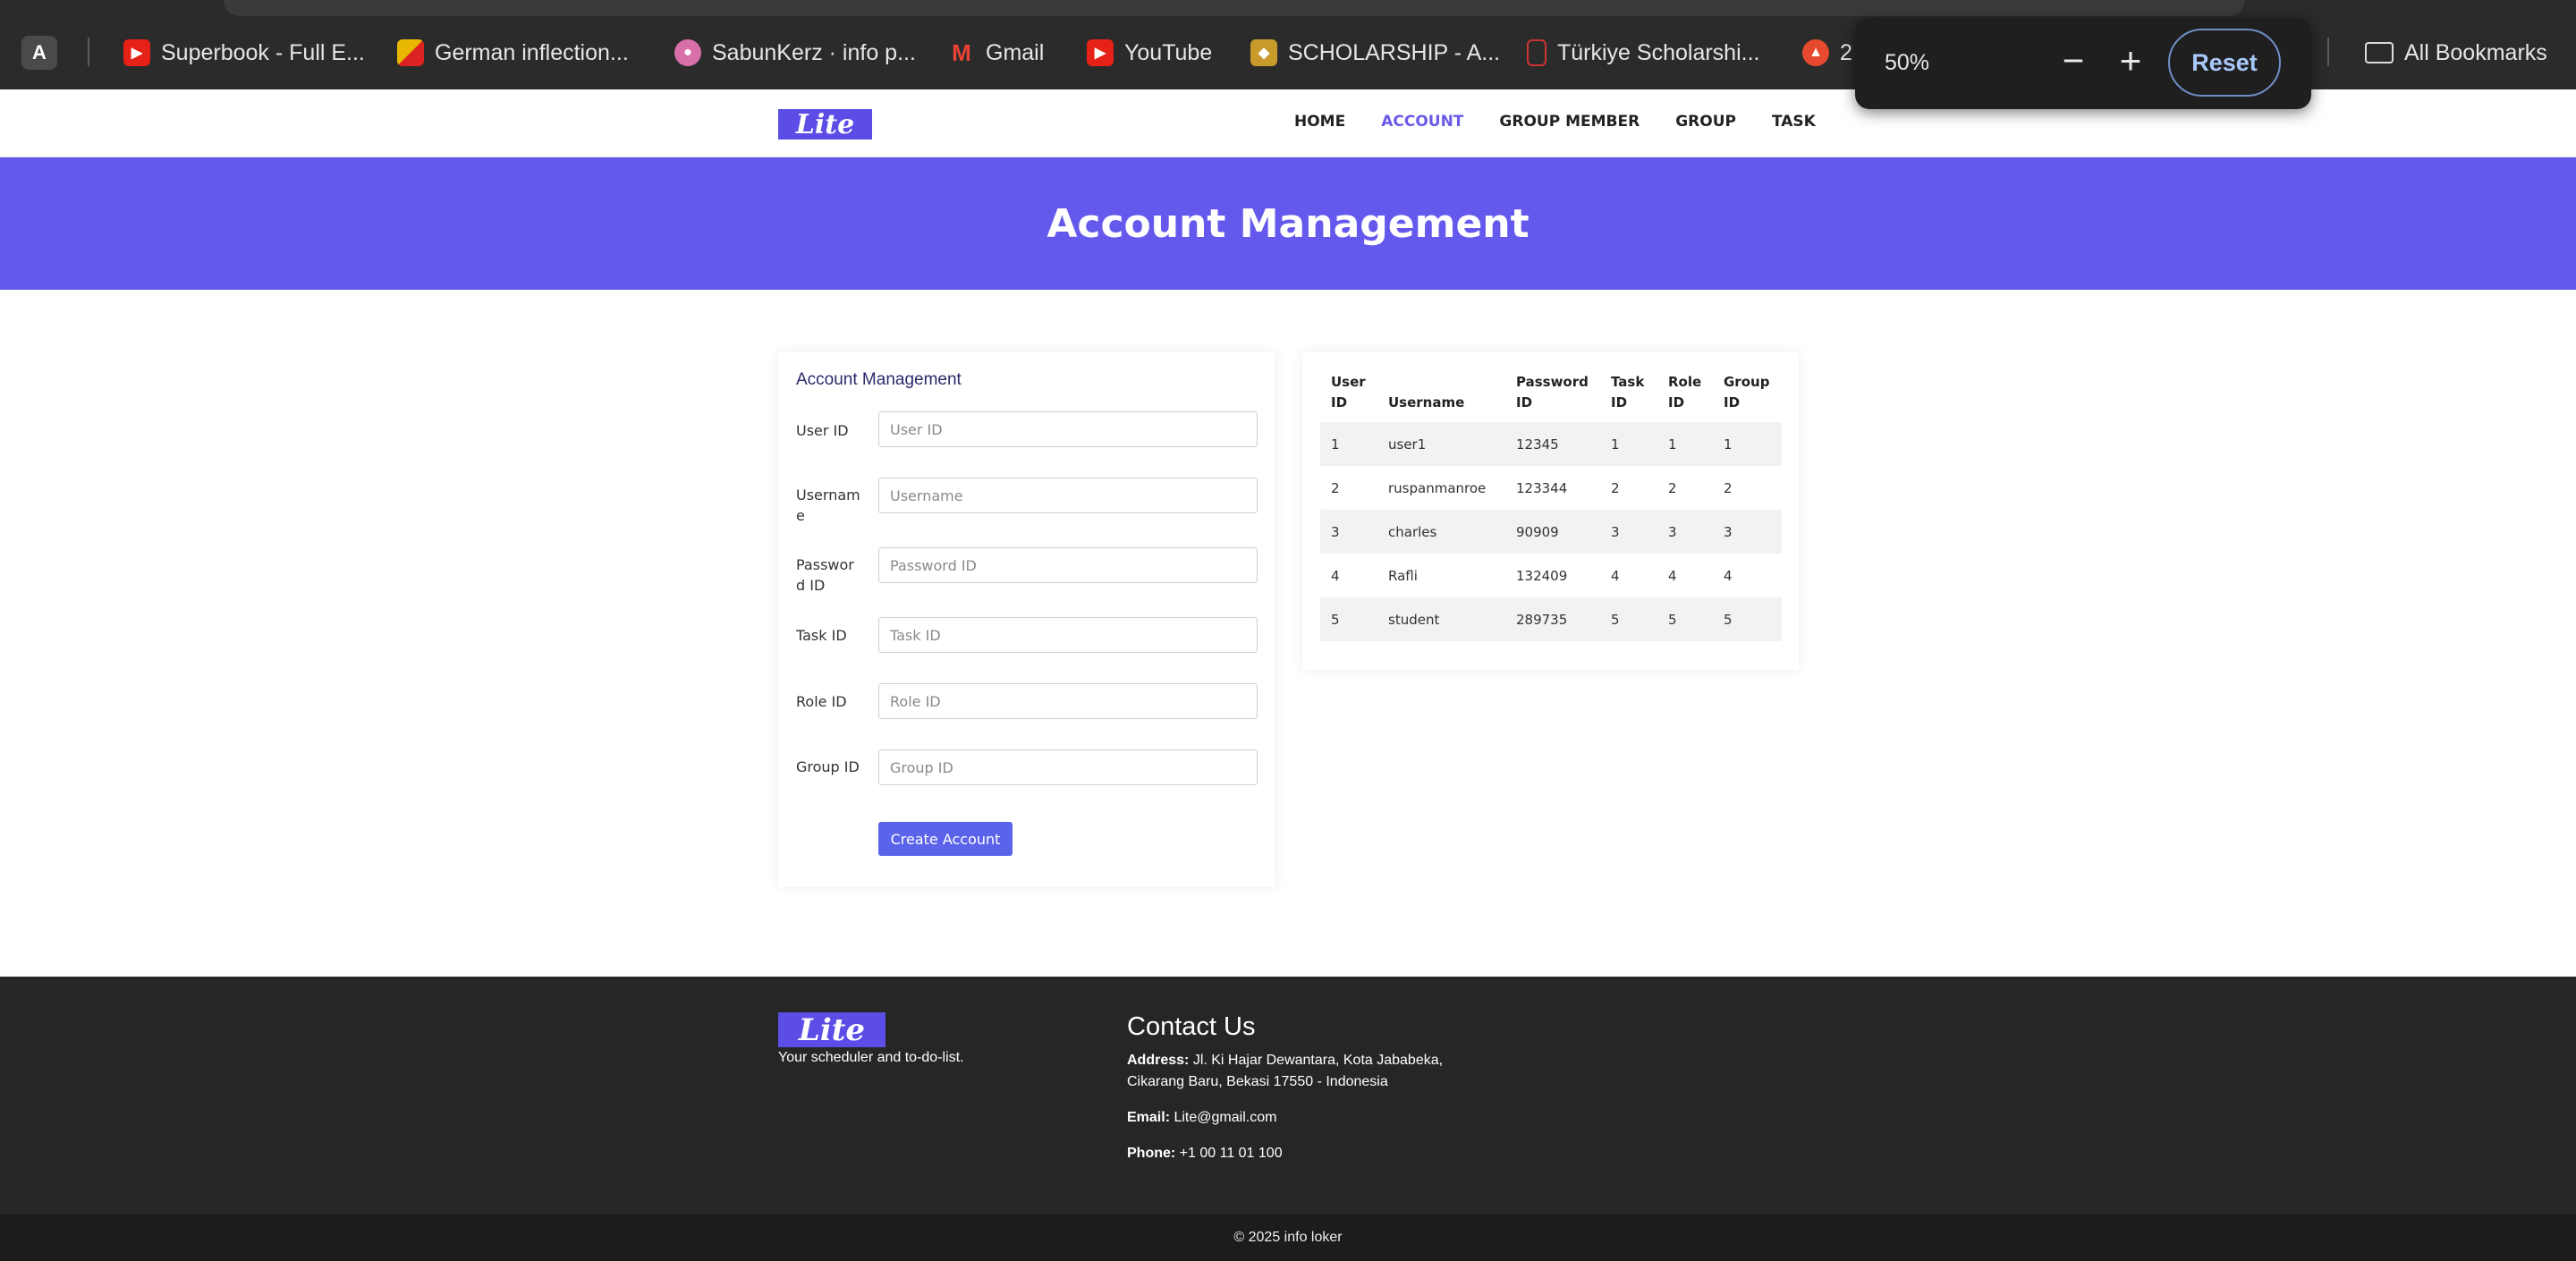 The image size is (2576, 1261). Describe the element at coordinates (1552, 619) in the screenshot. I see `table-cell: 289735` at that location.